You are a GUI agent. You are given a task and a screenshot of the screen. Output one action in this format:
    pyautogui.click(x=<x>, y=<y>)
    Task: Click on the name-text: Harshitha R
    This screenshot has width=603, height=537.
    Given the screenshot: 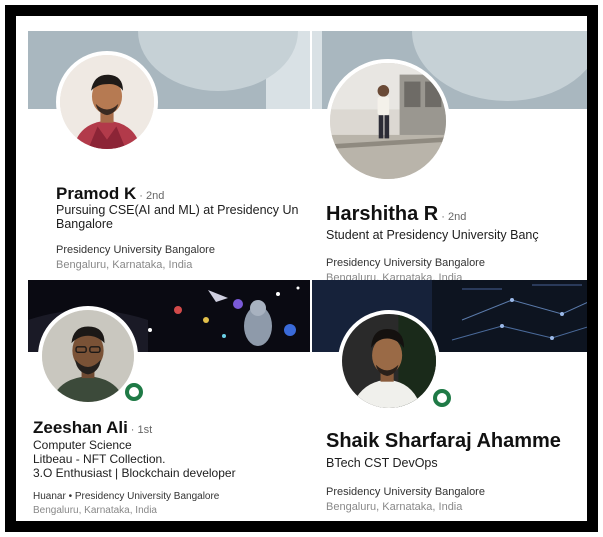 What is the action you would take?
    pyautogui.click(x=382, y=214)
    